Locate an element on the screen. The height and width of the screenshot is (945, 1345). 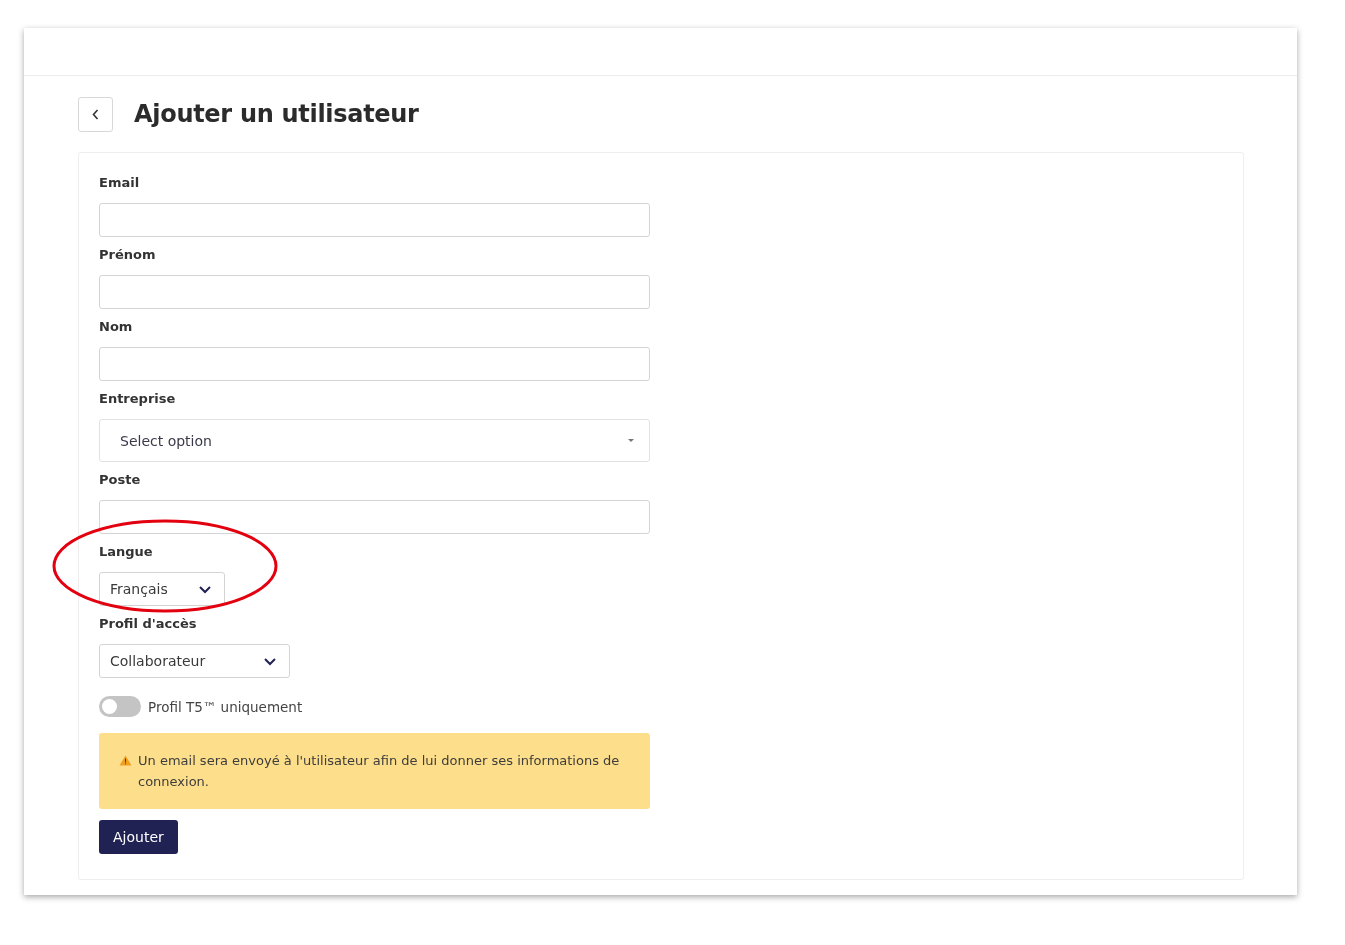
dropdown: Collaborateur is located at coordinates (195, 661).